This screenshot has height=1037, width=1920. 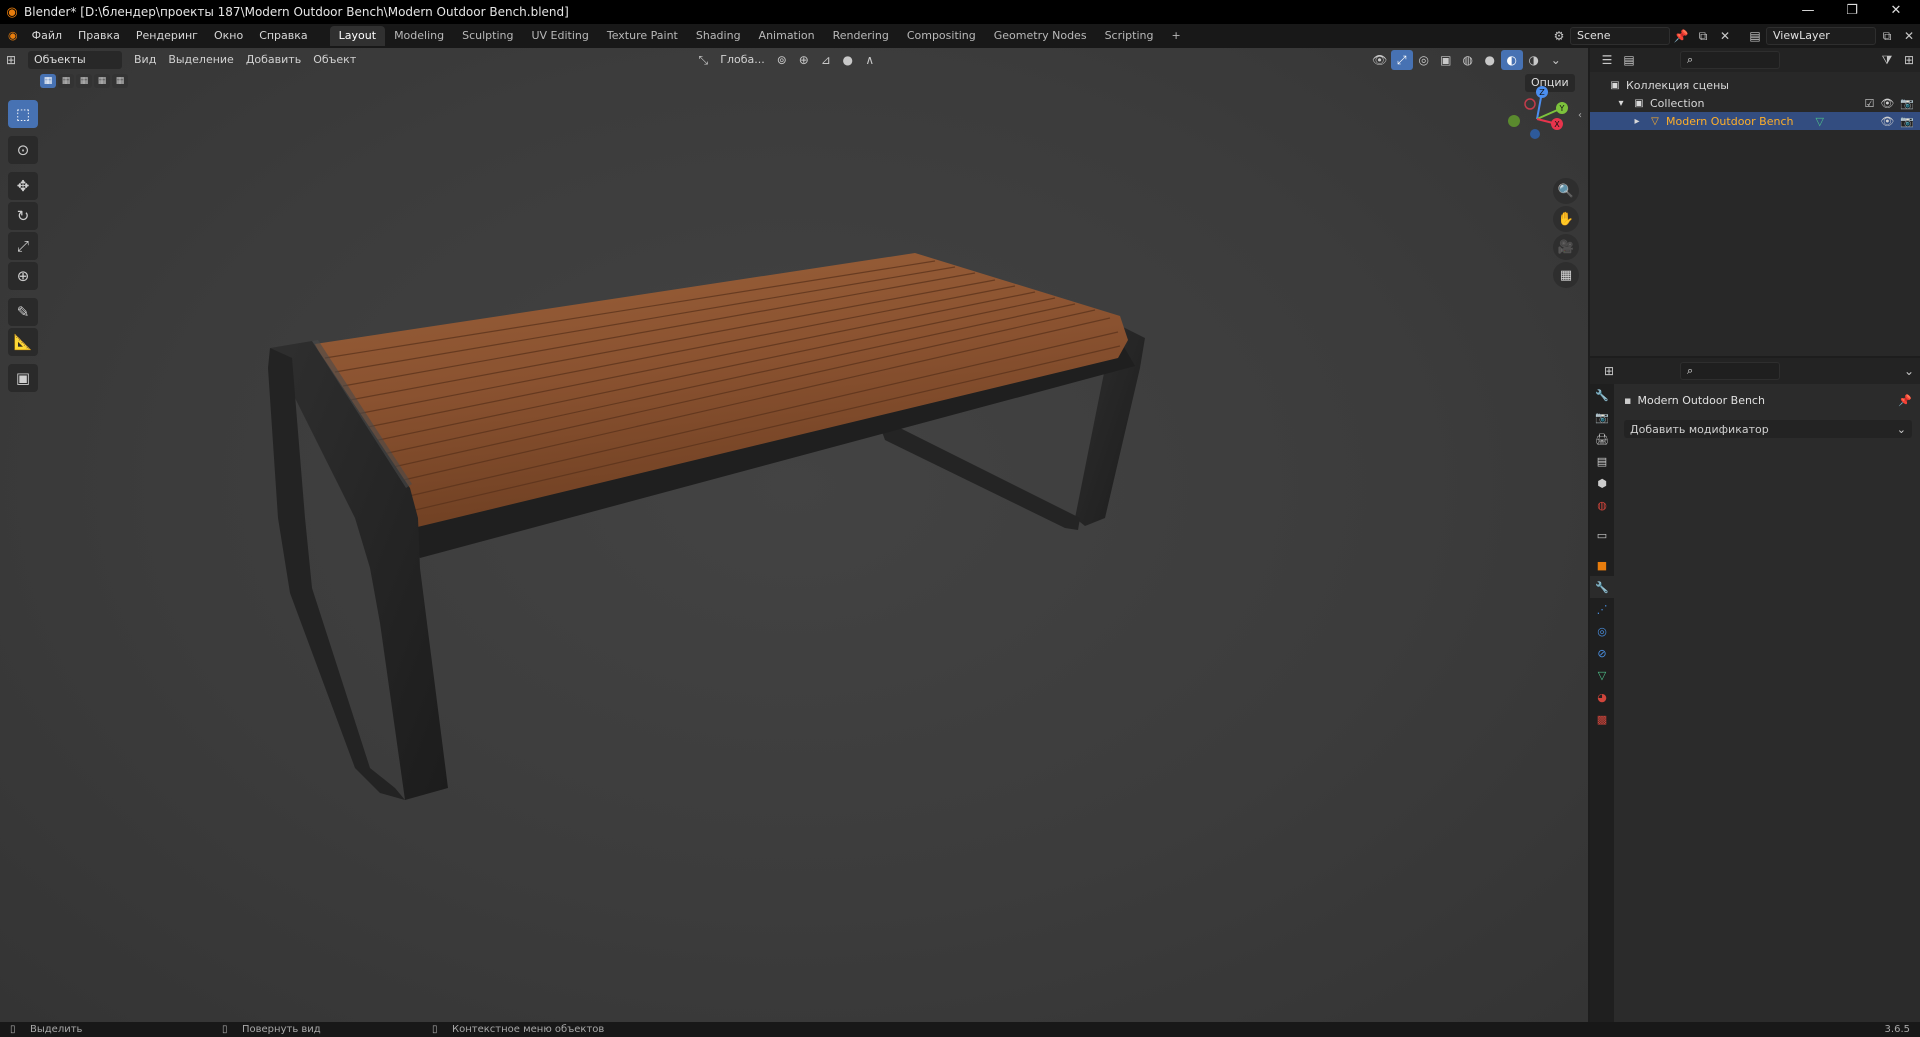 What do you see at coordinates (23, 150) in the screenshot?
I see `cursor-tool-icon: ⊙` at bounding box center [23, 150].